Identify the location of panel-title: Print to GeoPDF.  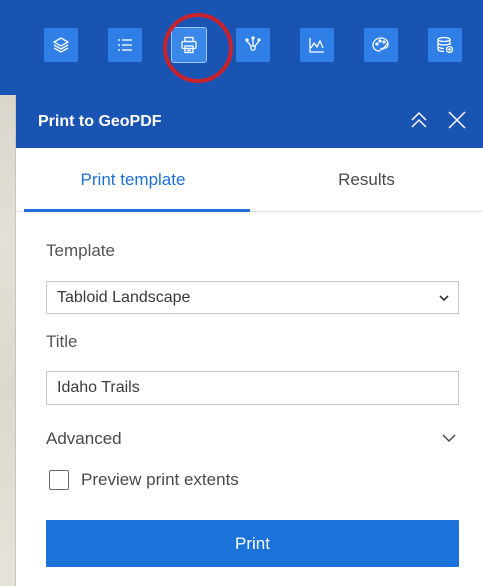
(100, 121).